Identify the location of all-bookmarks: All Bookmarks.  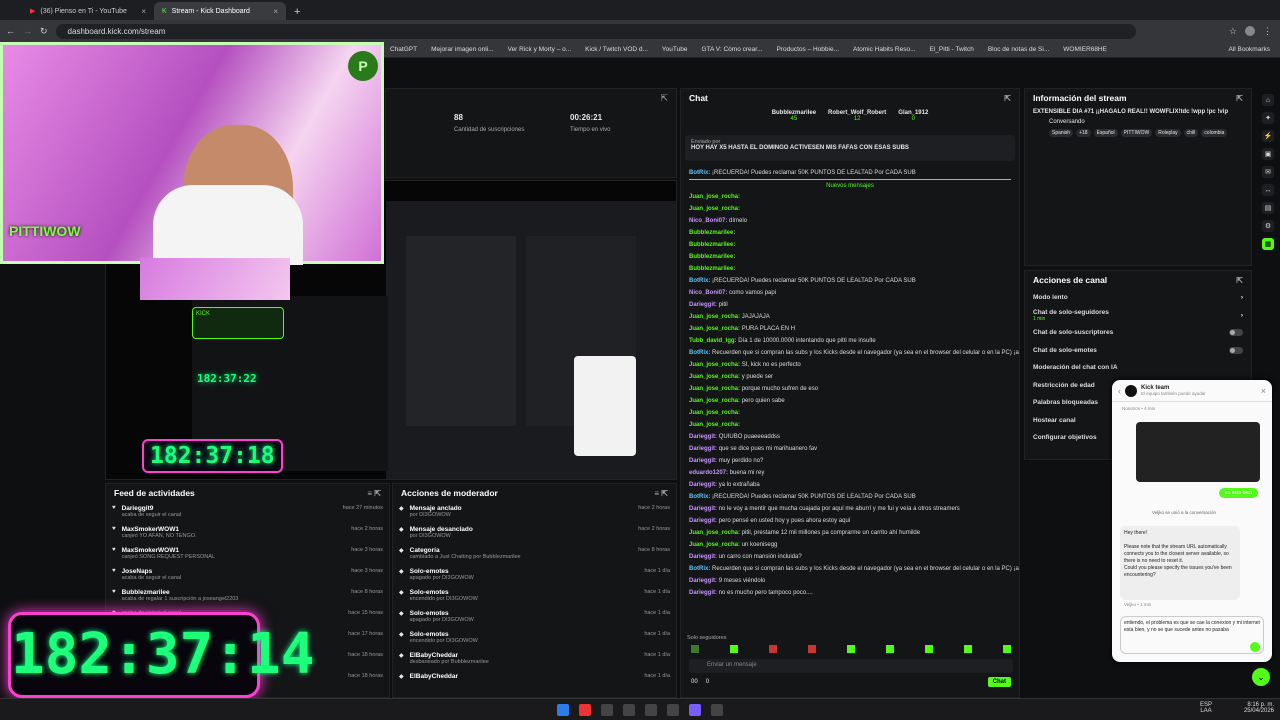
(1249, 49).